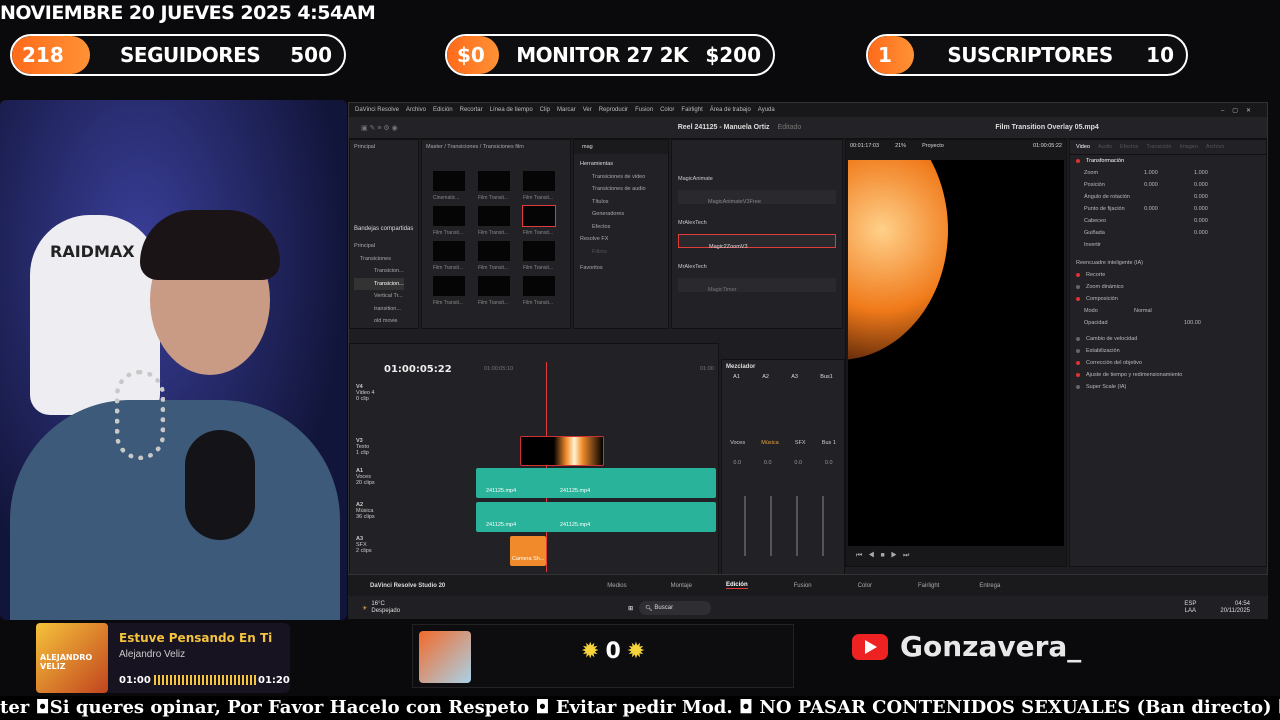  What do you see at coordinates (784, 526) in the screenshot?
I see `mixer-faders` at bounding box center [784, 526].